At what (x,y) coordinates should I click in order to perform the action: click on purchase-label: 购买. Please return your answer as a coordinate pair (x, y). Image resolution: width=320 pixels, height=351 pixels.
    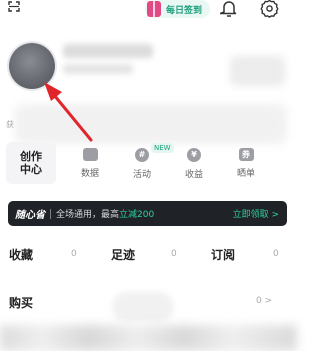
    Looking at the image, I should click on (21, 303).